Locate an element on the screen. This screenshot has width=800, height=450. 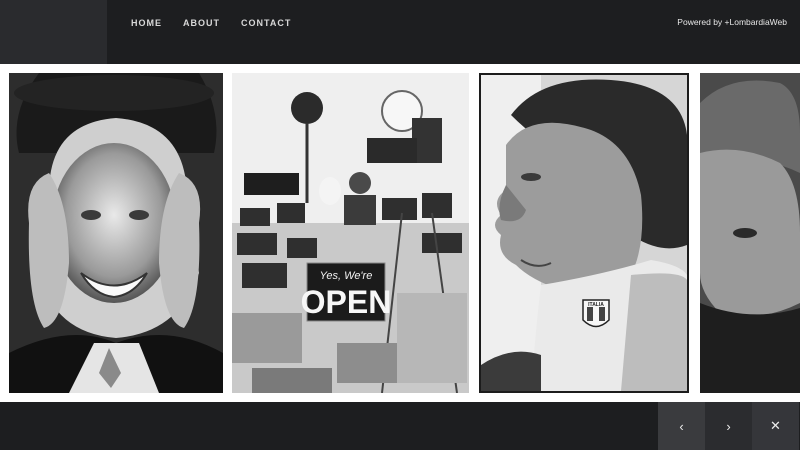
close-button: ✕ is located at coordinates (775, 426).